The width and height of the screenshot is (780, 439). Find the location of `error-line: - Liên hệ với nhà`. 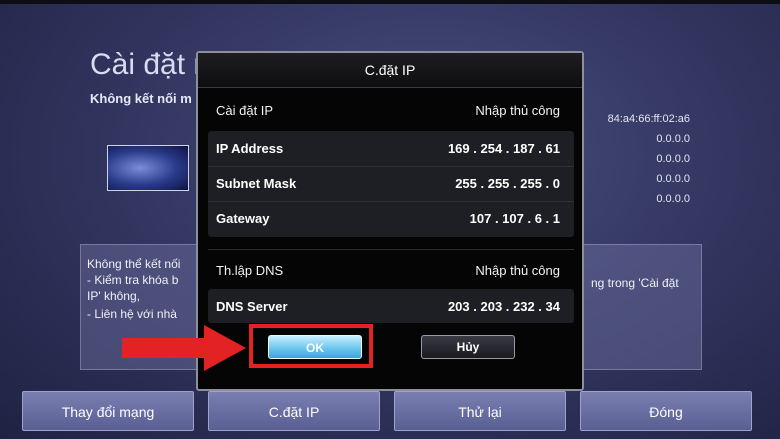

error-line: - Liên hệ với nhà is located at coordinates (132, 314).